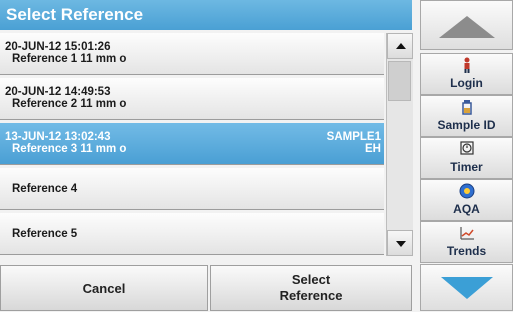 The image size is (513, 312). What do you see at coordinates (104, 288) in the screenshot?
I see `cancel-button: Cancel` at bounding box center [104, 288].